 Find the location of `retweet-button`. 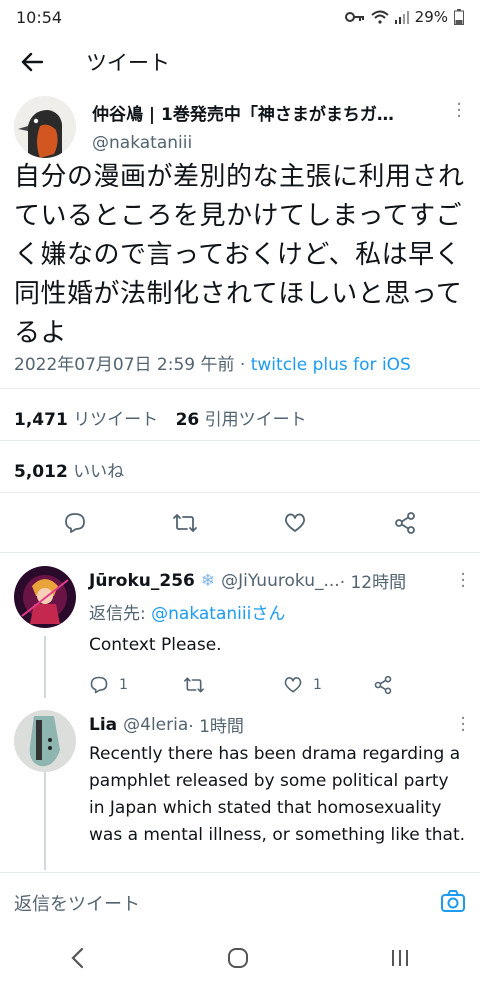

retweet-button is located at coordinates (185, 523).